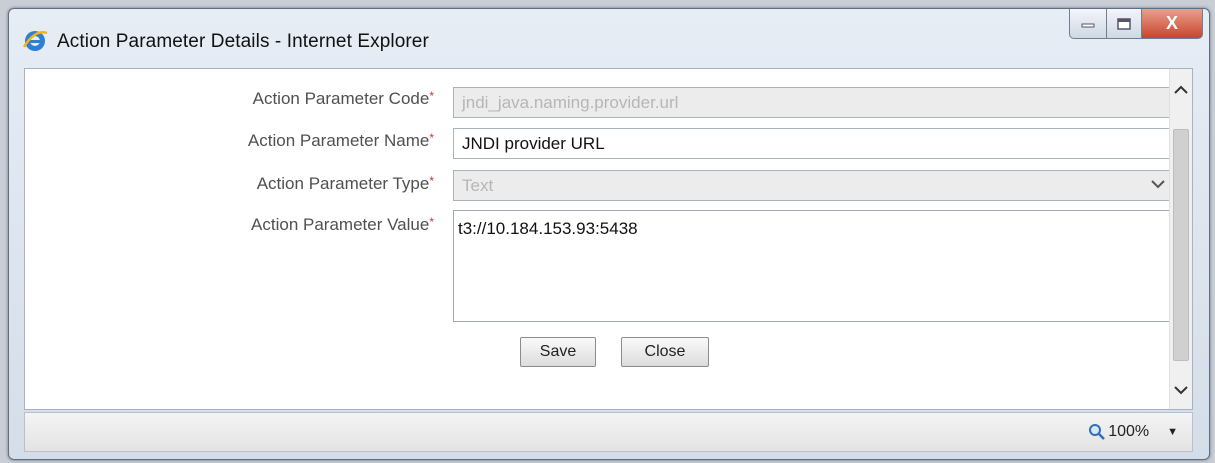 The image size is (1215, 463). What do you see at coordinates (1097, 432) in the screenshot?
I see `magnifier-icon` at bounding box center [1097, 432].